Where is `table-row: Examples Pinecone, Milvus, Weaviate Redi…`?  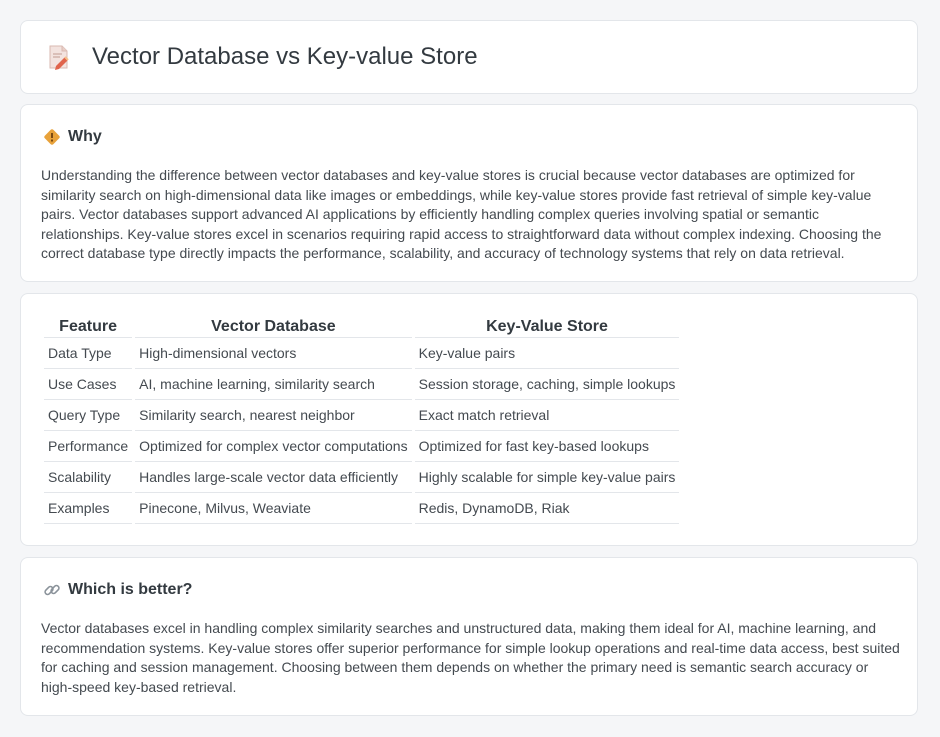
table-row: Examples Pinecone, Milvus, Weaviate Redi… is located at coordinates (362, 508).